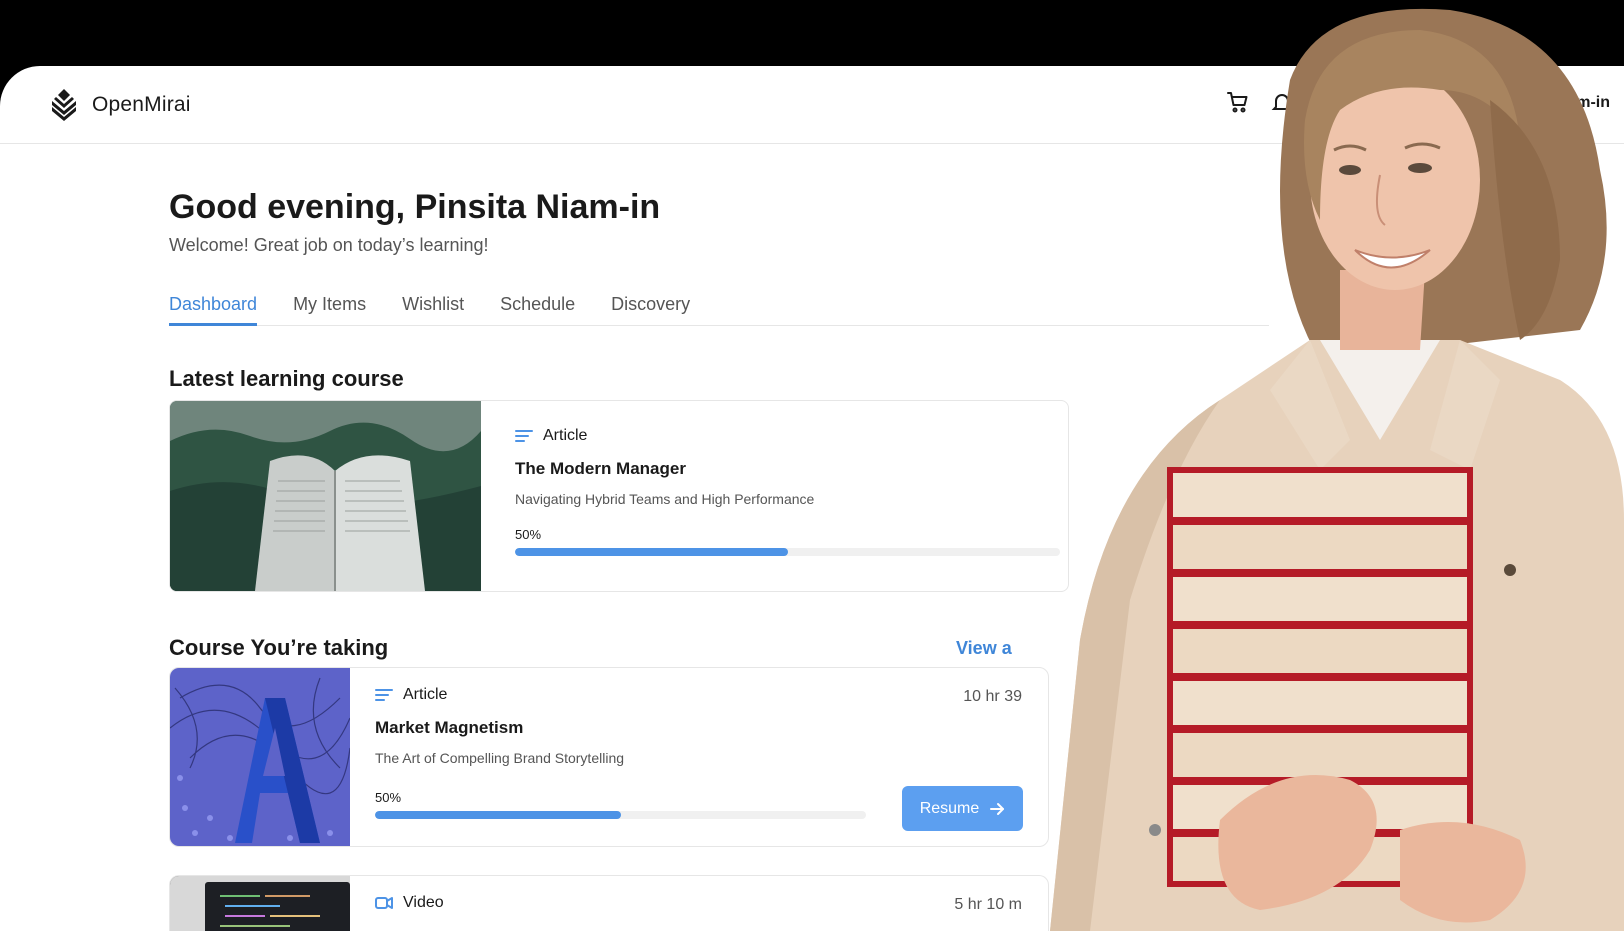  I want to click on course-title: Market Magnetism, so click(625, 728).